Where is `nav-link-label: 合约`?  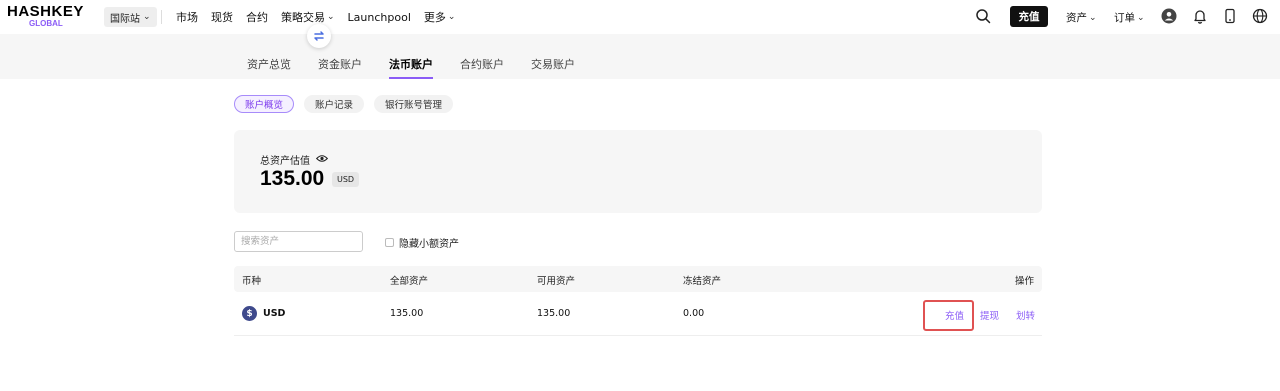
nav-link-label: 合约 is located at coordinates (257, 17).